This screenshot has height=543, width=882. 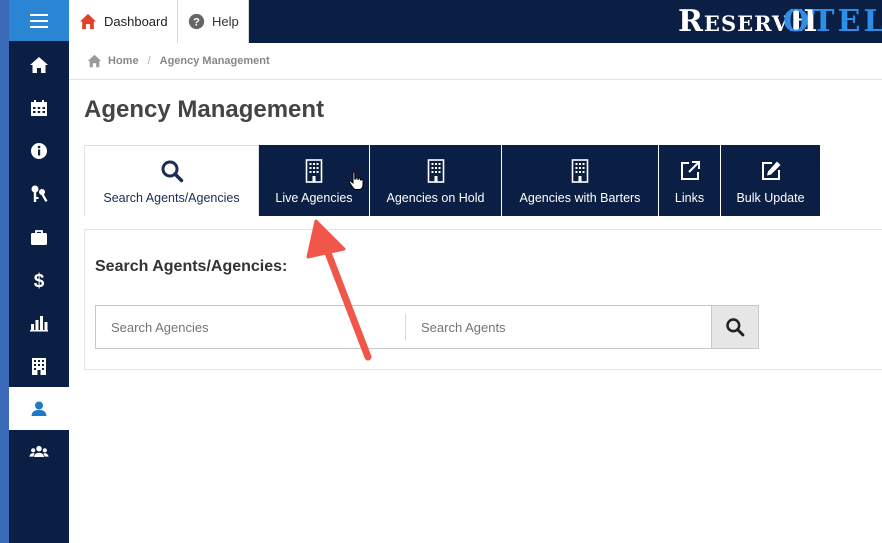 I want to click on tab-search-agents-agencies: Search Agents/Agencies, so click(x=171, y=180).